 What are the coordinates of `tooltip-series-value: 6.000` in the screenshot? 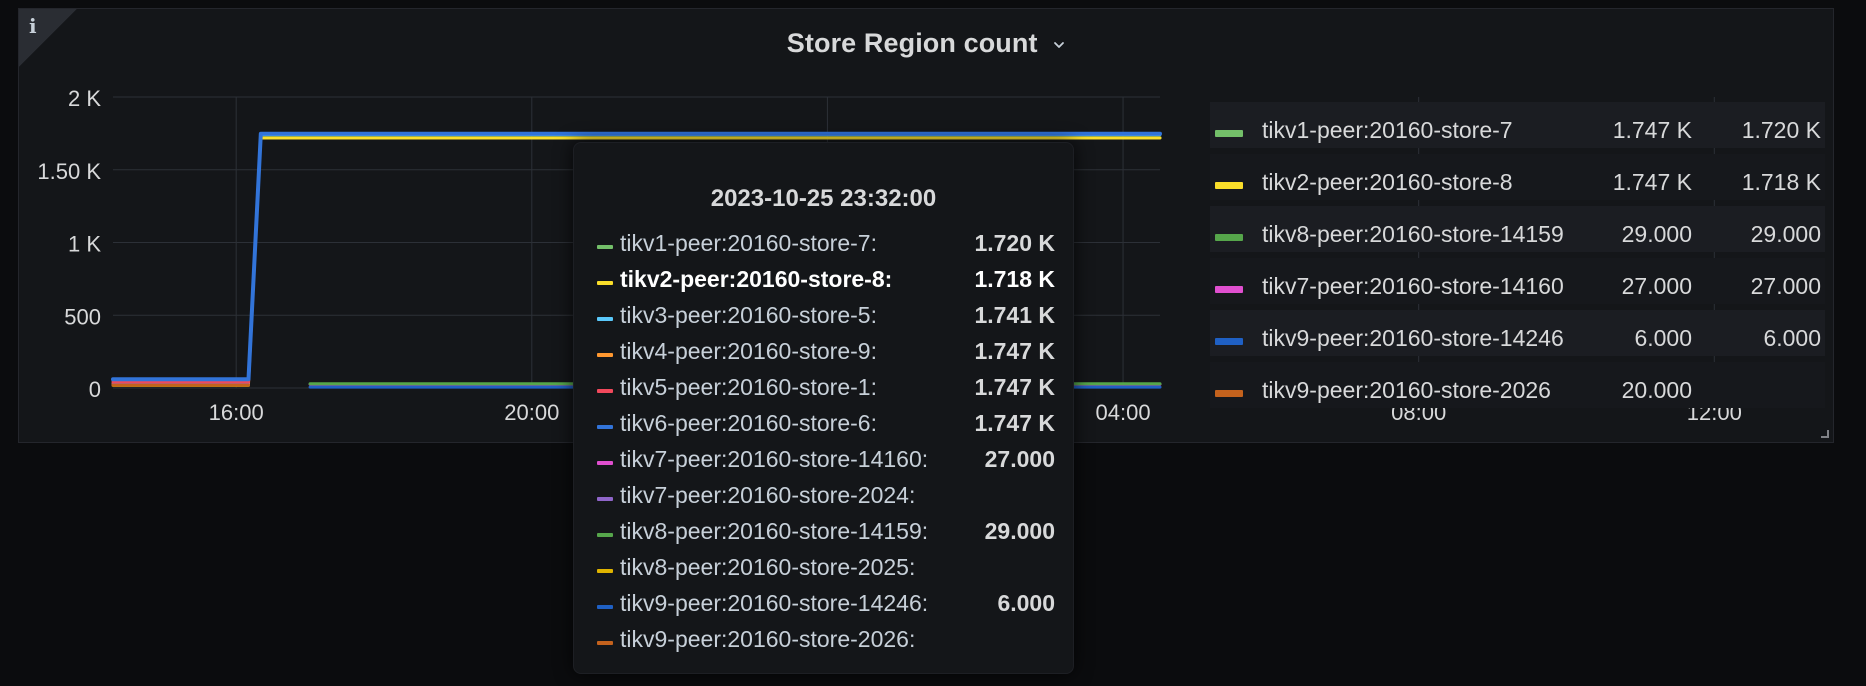 It's located at (1026, 603).